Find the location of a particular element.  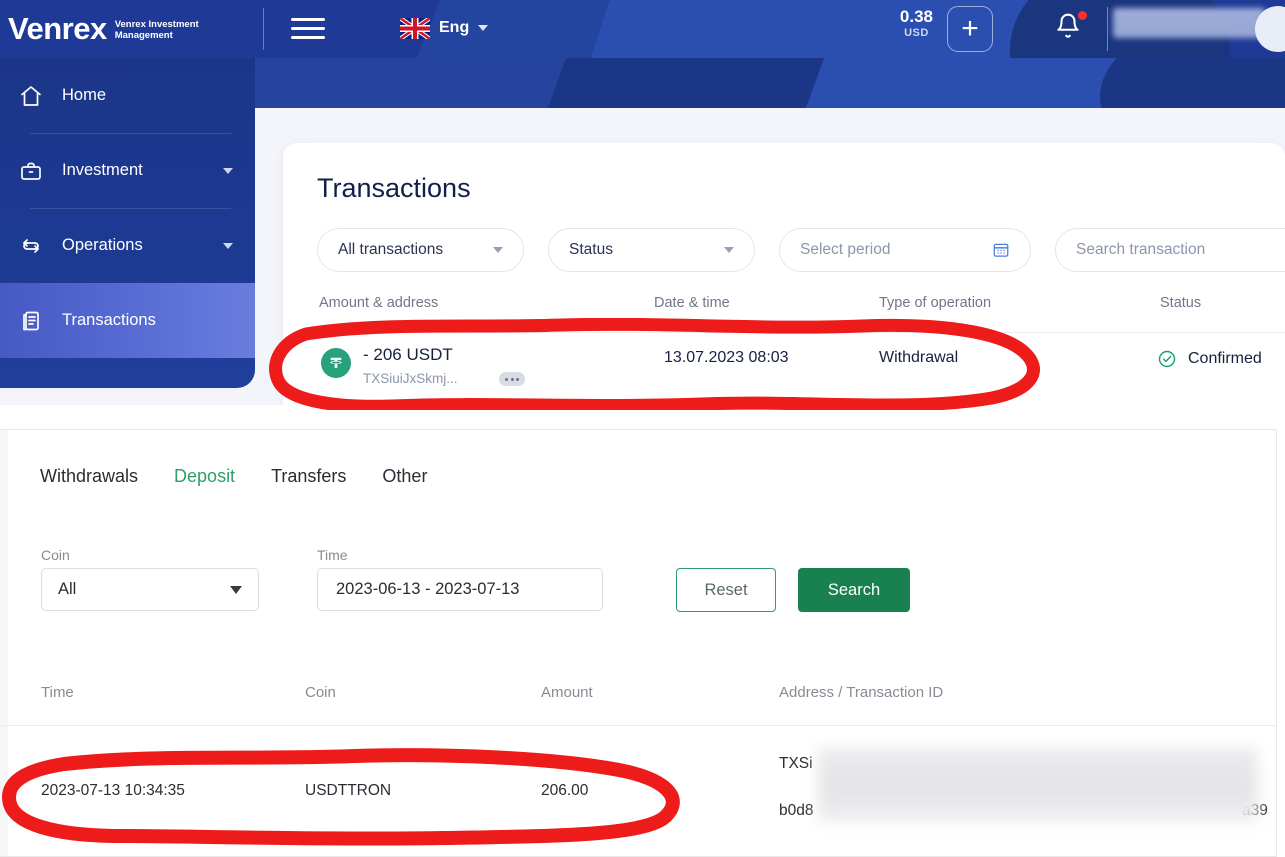

coin-select: All is located at coordinates (150, 589).